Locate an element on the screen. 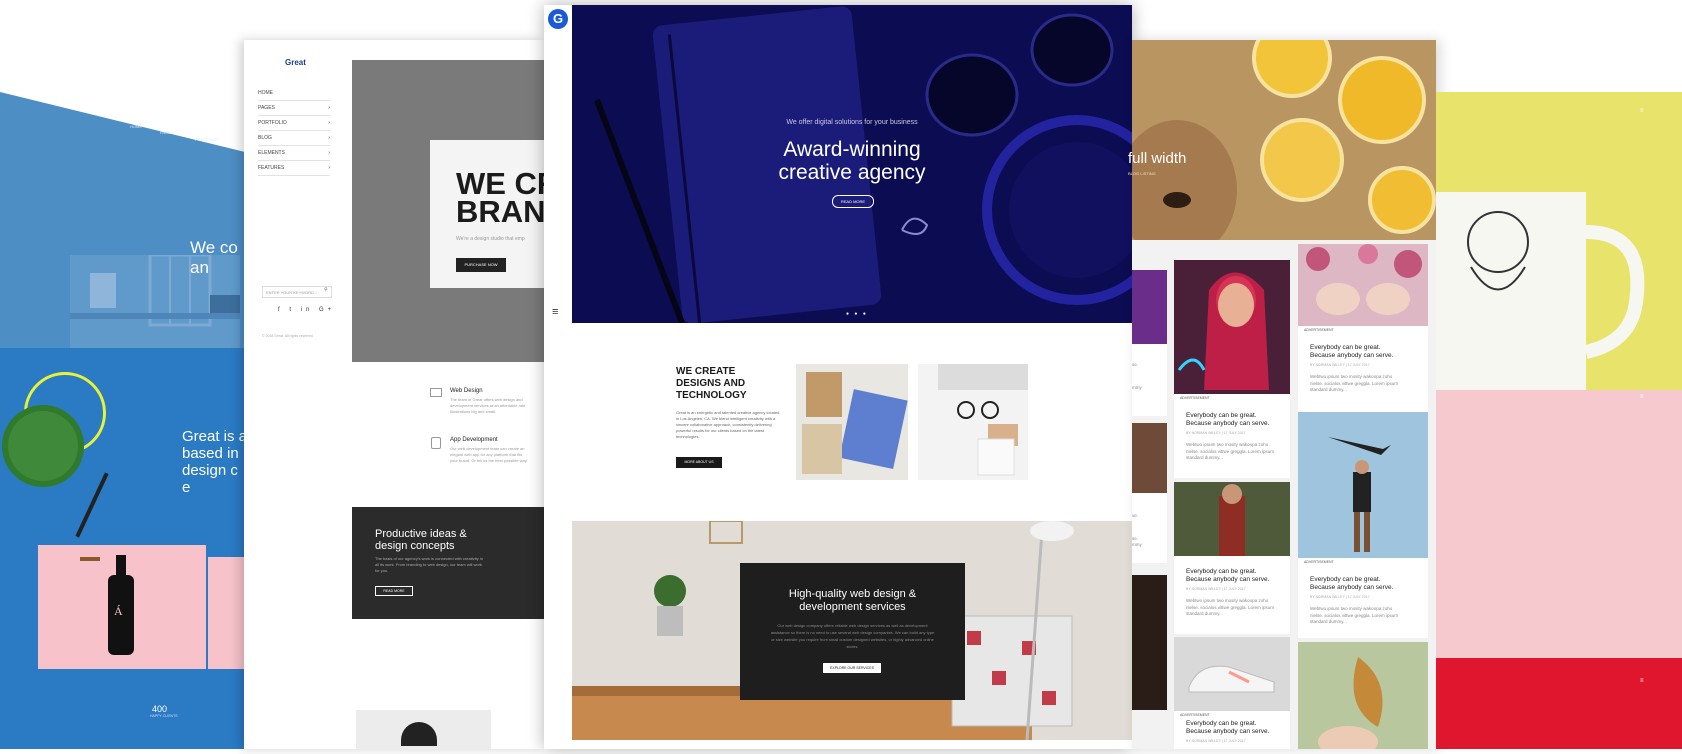 The width and height of the screenshot is (1682, 754). promo-title: Productive ideas & design concepts is located at coordinates (421, 540).